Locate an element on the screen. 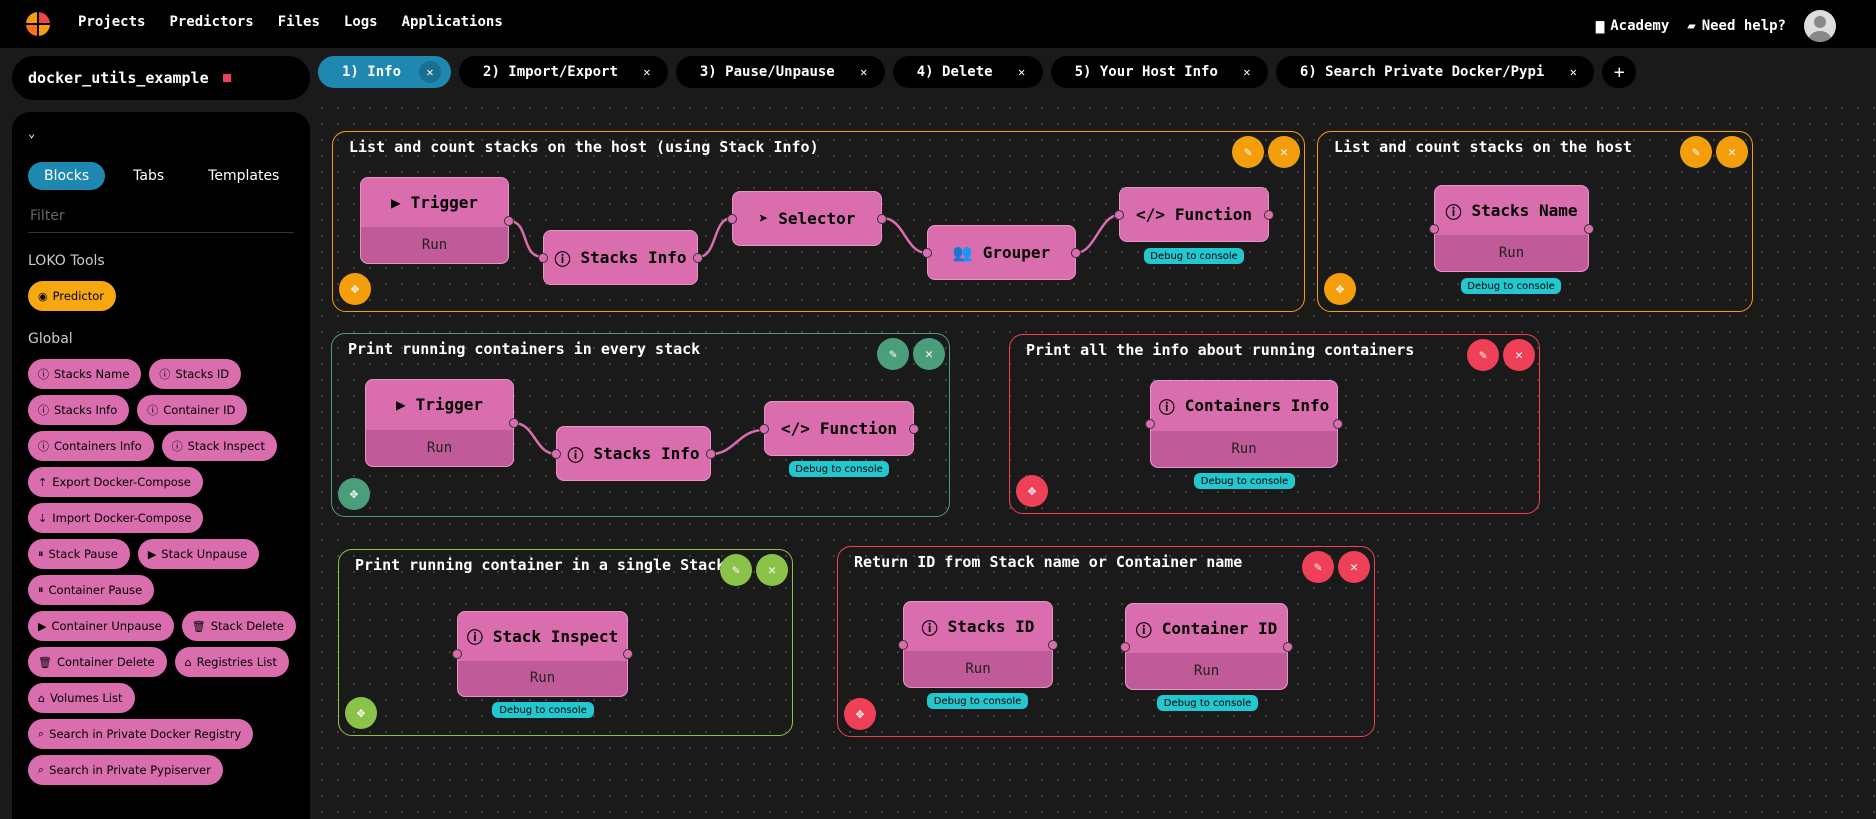 This screenshot has width=1876, height=819. block-container-pause: ⏸ Container Pause is located at coordinates (91, 590).